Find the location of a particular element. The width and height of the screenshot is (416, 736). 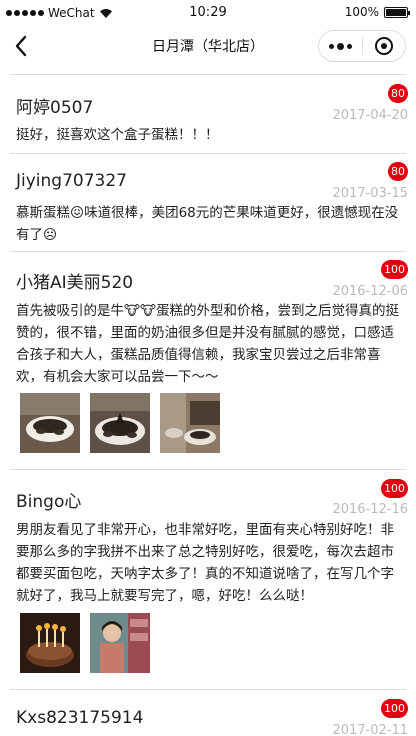

close-button is located at coordinates (384, 46).